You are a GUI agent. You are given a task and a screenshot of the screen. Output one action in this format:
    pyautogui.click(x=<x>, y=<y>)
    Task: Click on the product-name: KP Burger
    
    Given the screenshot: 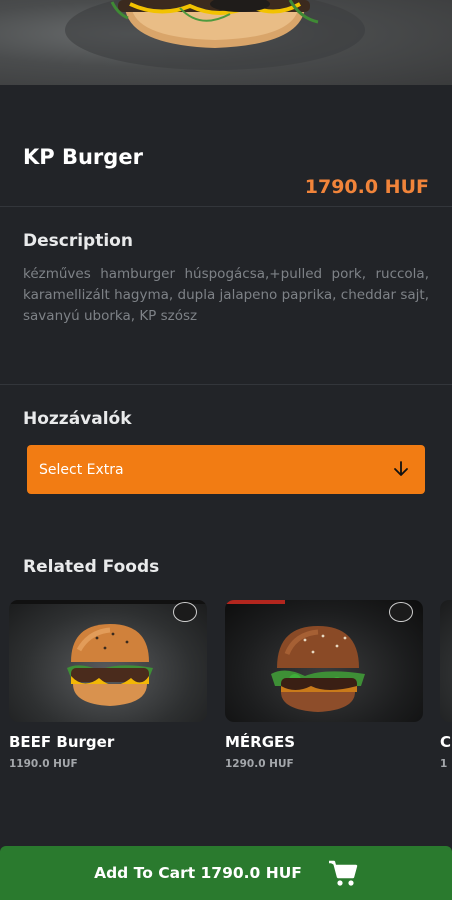 What is the action you would take?
    pyautogui.click(x=83, y=157)
    